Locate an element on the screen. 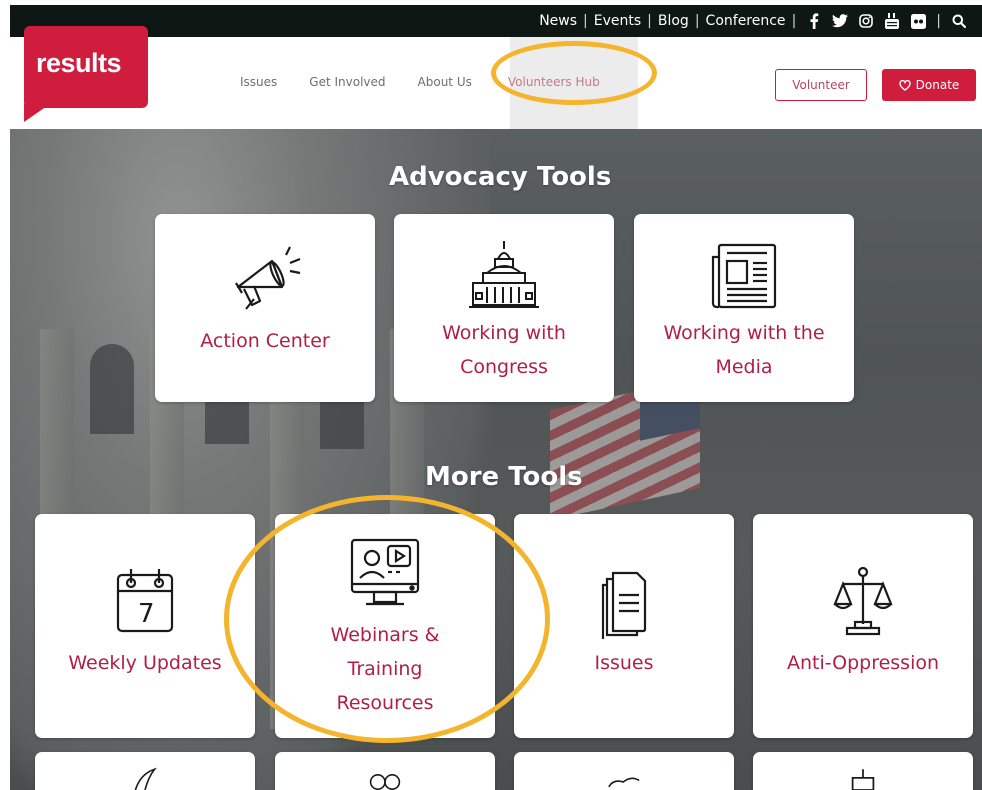 The width and height of the screenshot is (982, 790). newspaper-icon is located at coordinates (744, 276).